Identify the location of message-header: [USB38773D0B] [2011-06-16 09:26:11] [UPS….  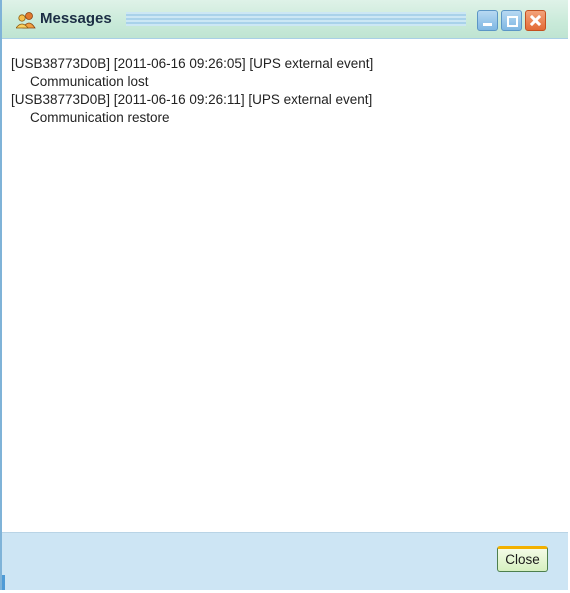
(192, 99).